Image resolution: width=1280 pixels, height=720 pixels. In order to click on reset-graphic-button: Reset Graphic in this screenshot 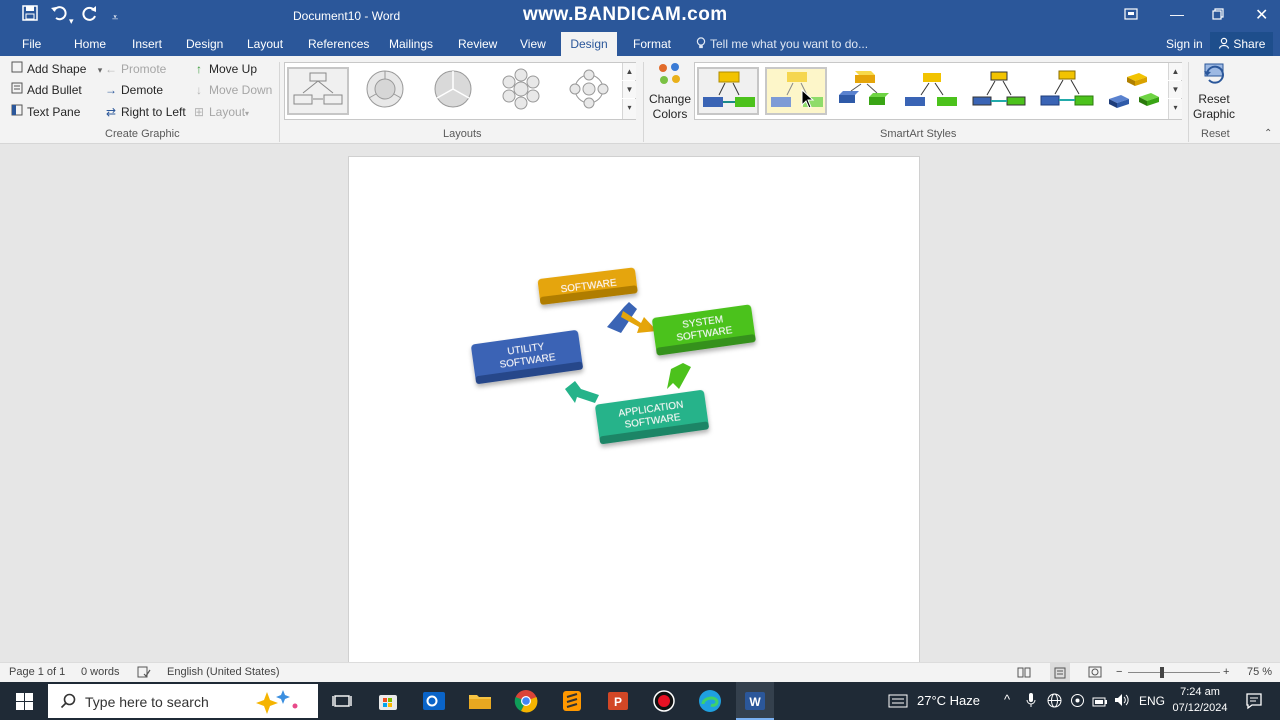, I will do `click(1214, 92)`.